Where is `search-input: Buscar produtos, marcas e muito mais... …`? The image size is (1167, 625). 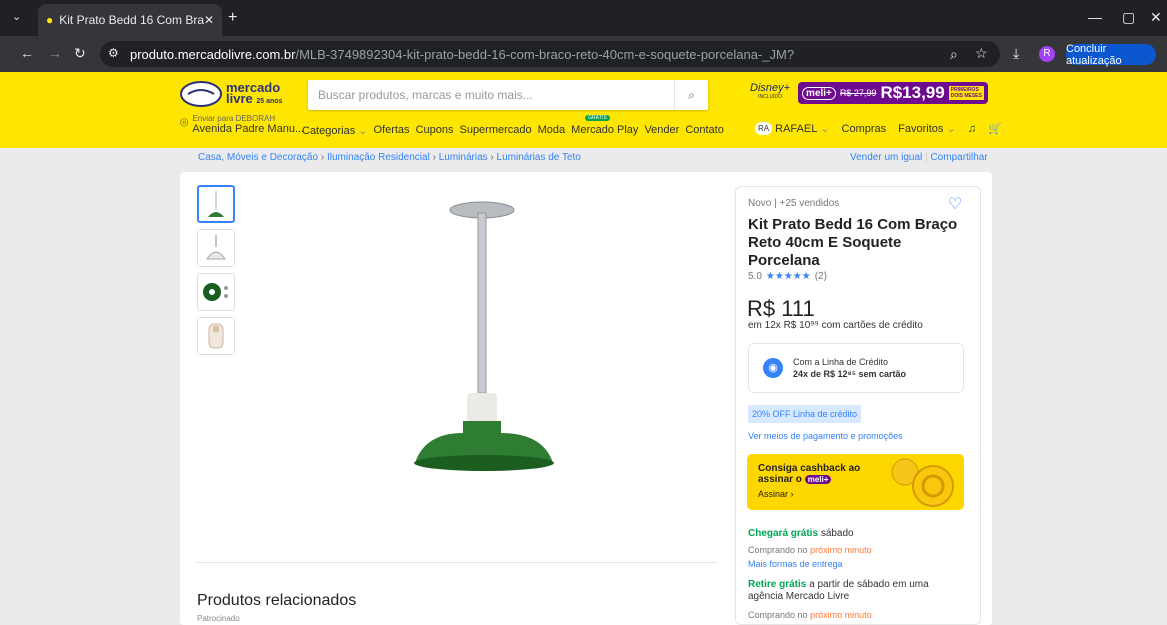
search-input: Buscar produtos, marcas e muito mais... … is located at coordinates (508, 95).